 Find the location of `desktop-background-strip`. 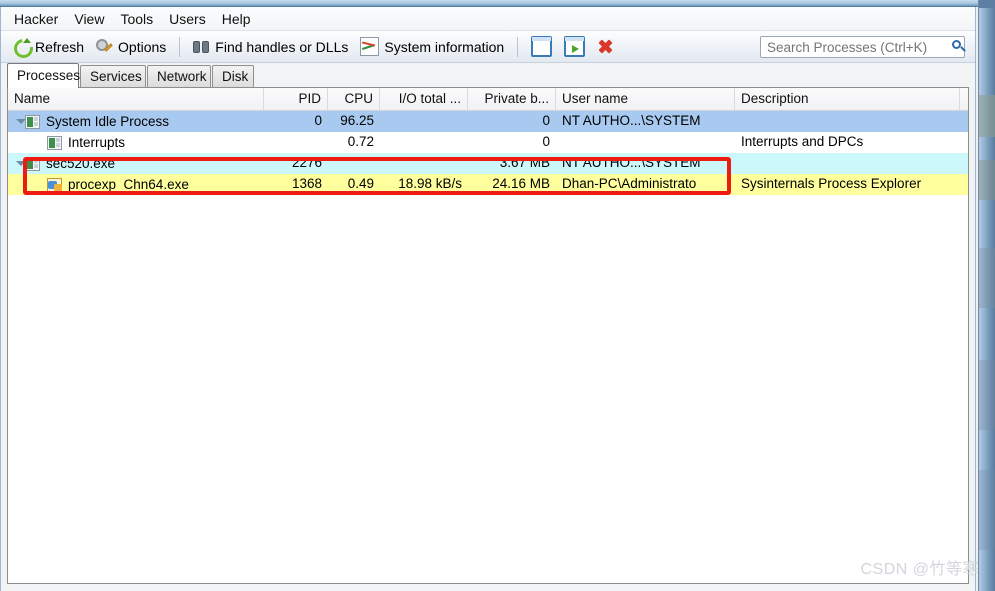

desktop-background-strip is located at coordinates (986, 295).